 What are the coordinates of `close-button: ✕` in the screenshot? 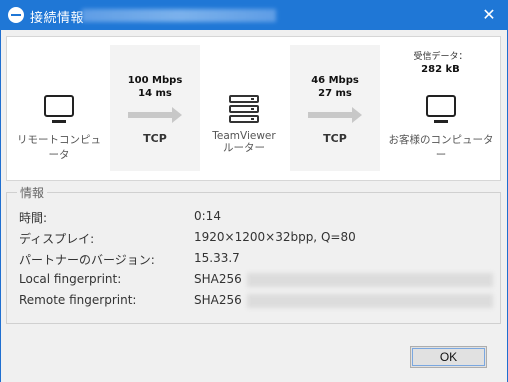 It's located at (489, 15).